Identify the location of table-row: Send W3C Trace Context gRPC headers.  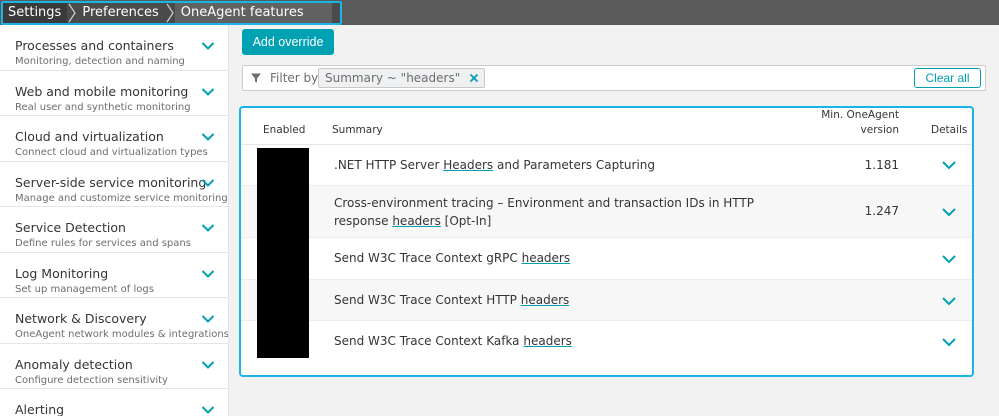
(606, 259).